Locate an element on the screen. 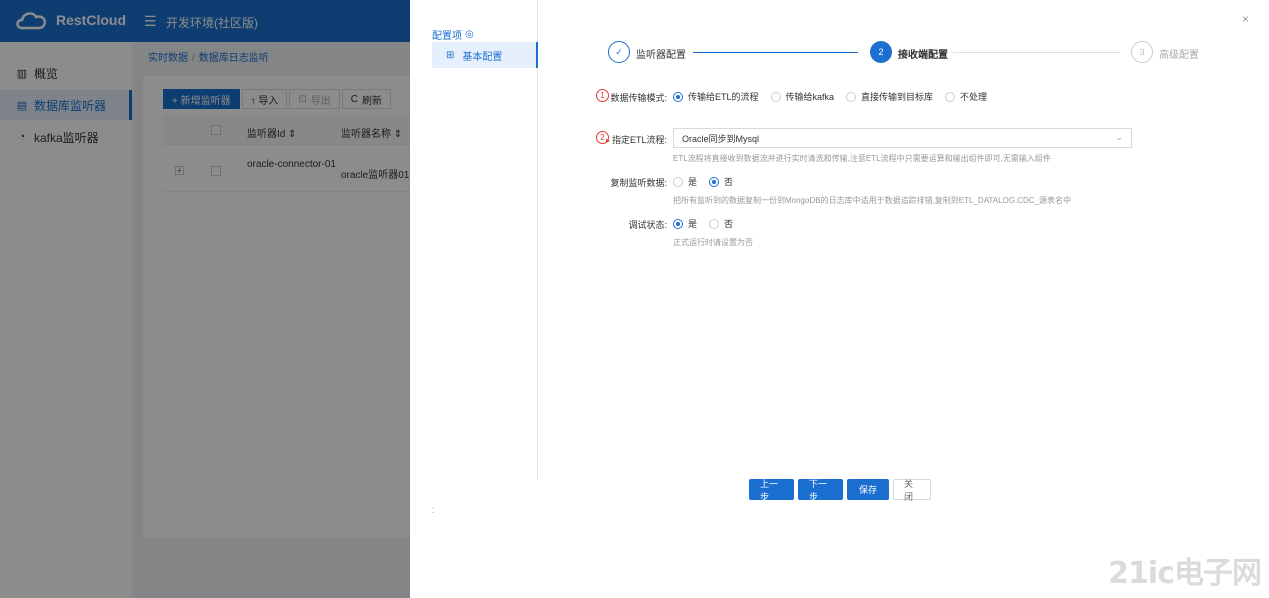  target-icon: ◎ is located at coordinates (469, 34).